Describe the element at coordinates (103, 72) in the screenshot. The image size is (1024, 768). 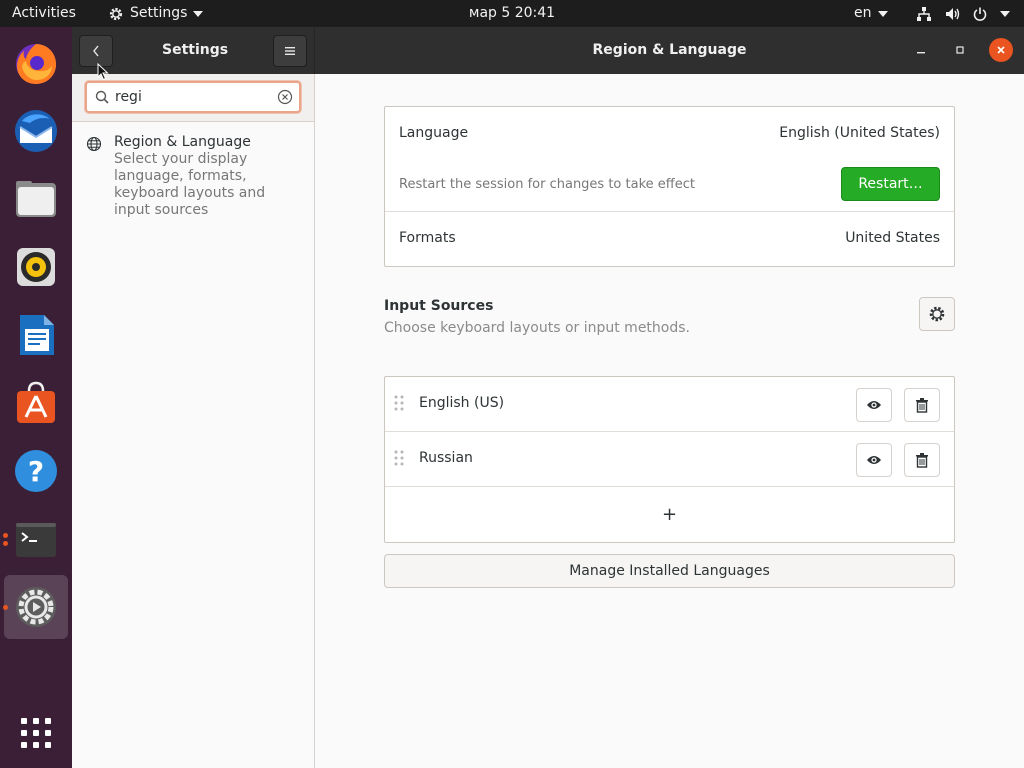
I see `mouse-cursor-icon` at that location.